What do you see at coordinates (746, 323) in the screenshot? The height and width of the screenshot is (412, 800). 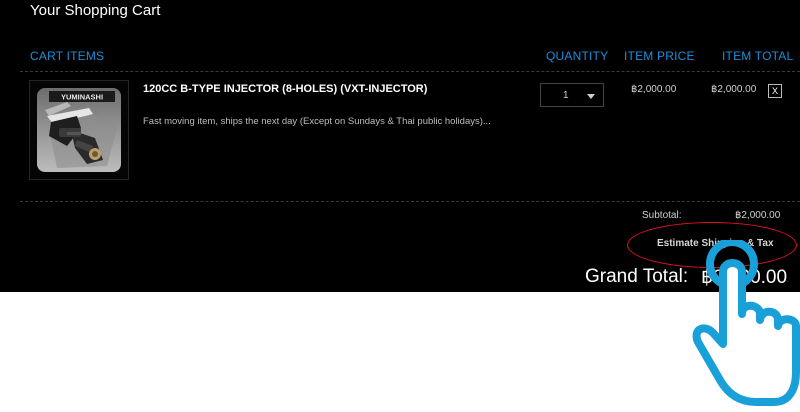 I see `pointing-hand-icon` at bounding box center [746, 323].